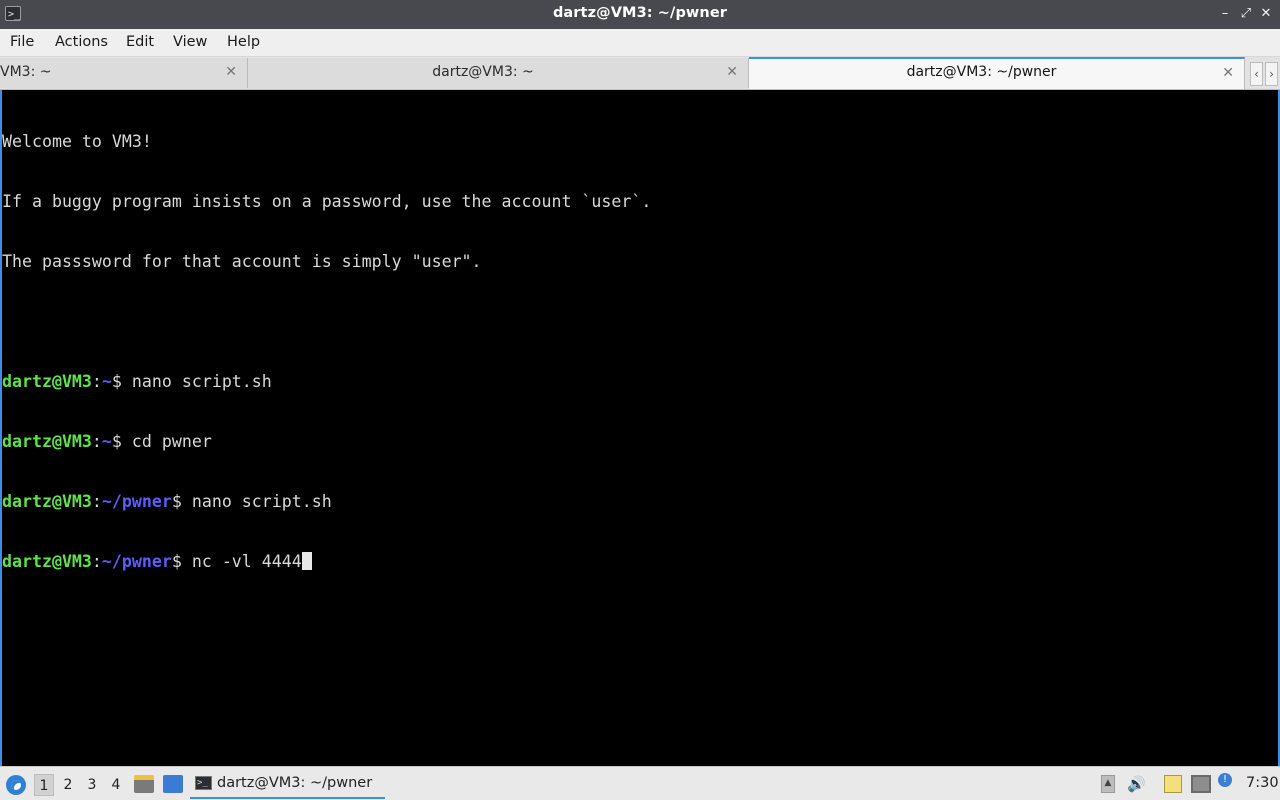  Describe the element at coordinates (1266, 14) in the screenshot. I see `close-icon: ✕` at that location.